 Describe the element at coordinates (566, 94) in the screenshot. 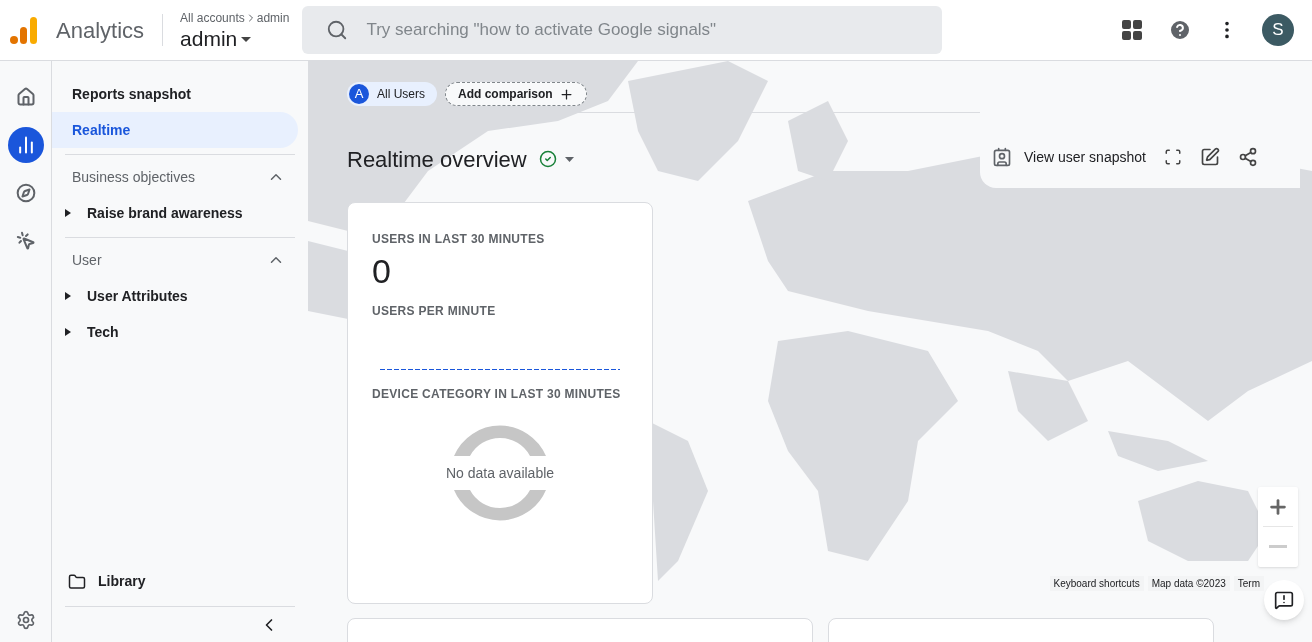

I see `plus-icon` at that location.